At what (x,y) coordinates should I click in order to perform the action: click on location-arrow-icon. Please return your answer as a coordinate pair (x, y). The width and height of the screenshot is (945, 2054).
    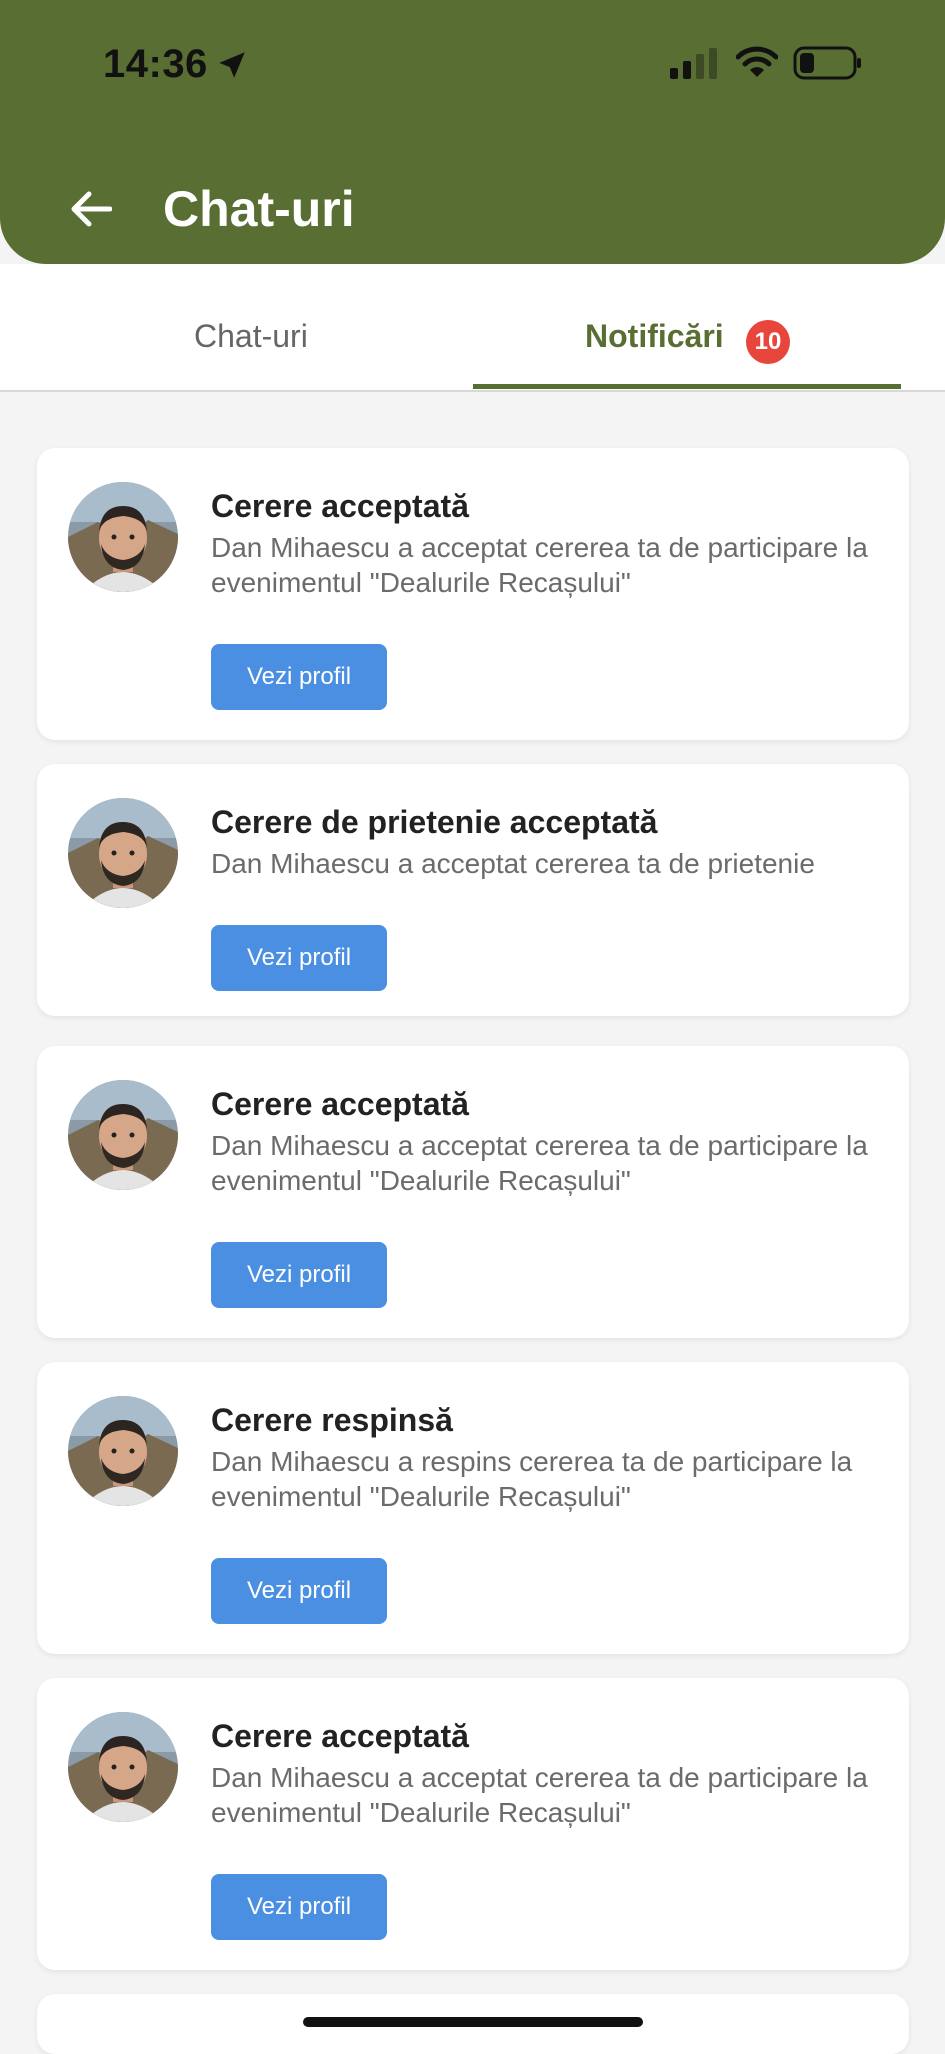
    Looking at the image, I should click on (232, 65).